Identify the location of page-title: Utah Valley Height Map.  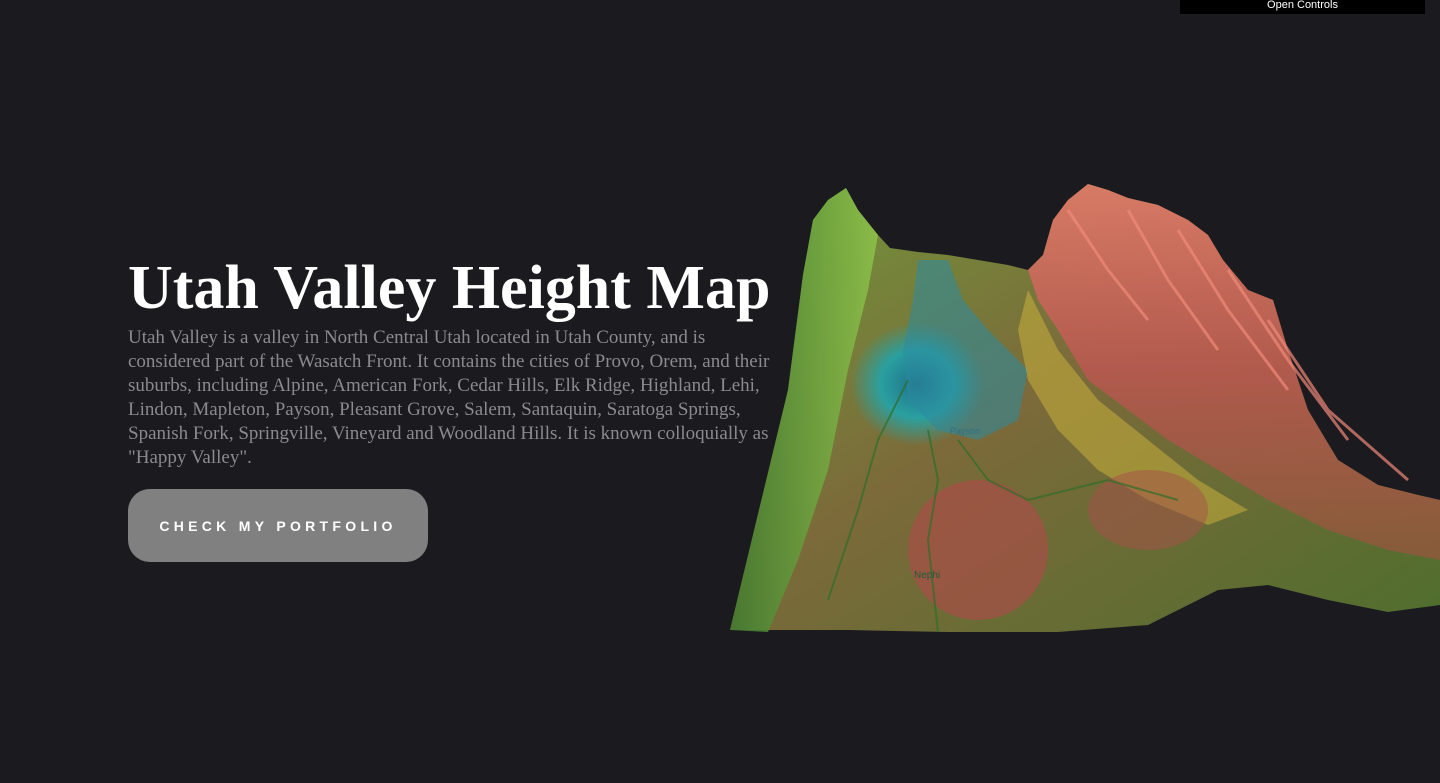
(449, 288).